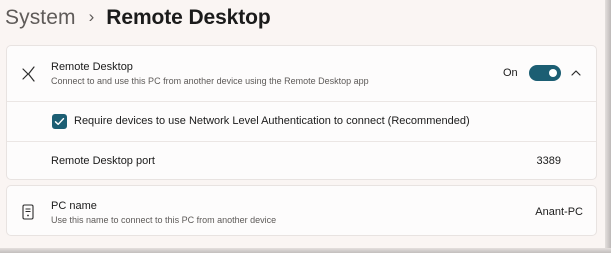  What do you see at coordinates (548, 161) in the screenshot?
I see `port-value: 3389` at bounding box center [548, 161].